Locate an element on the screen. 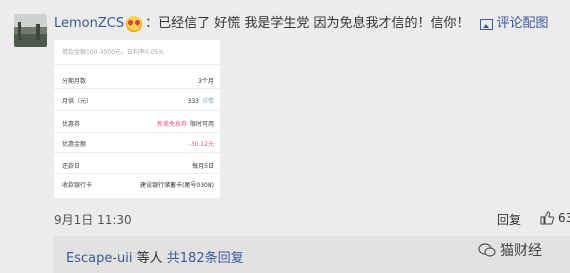  replies-summary: Escape-uii 等人 共182条回复 is located at coordinates (155, 256).